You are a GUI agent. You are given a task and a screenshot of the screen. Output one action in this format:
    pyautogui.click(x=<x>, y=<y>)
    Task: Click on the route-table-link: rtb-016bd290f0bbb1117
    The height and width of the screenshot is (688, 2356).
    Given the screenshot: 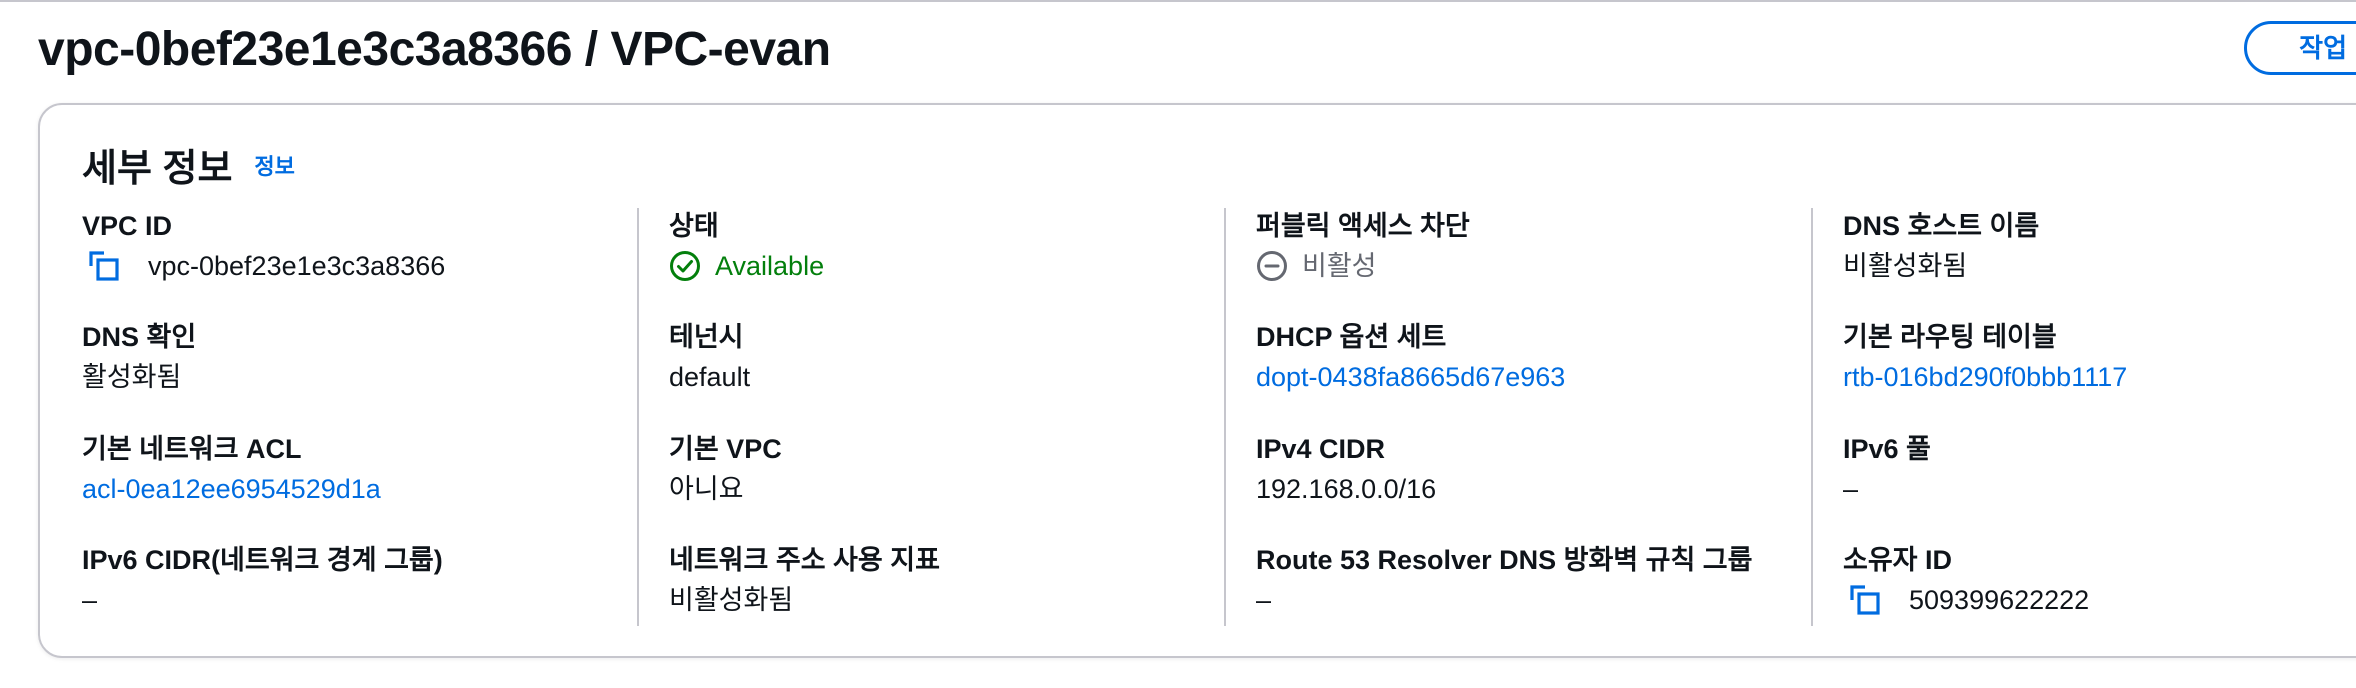 What is the action you would take?
    pyautogui.click(x=1985, y=377)
    